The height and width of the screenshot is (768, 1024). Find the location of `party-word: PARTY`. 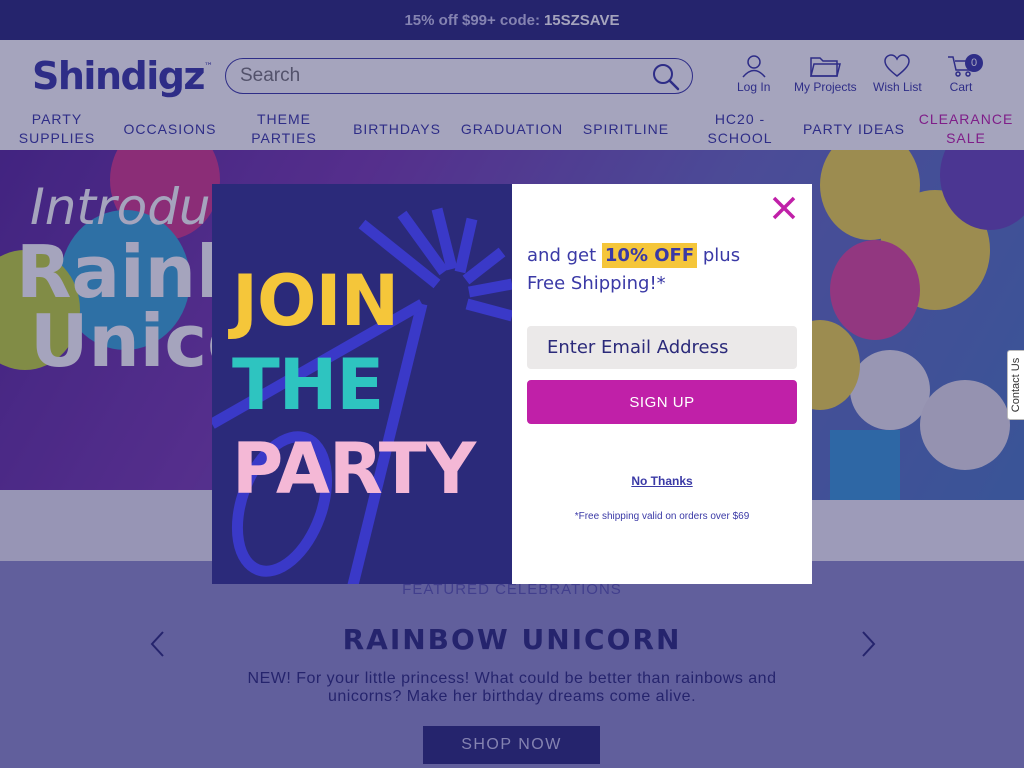

party-word: PARTY is located at coordinates (354, 469).